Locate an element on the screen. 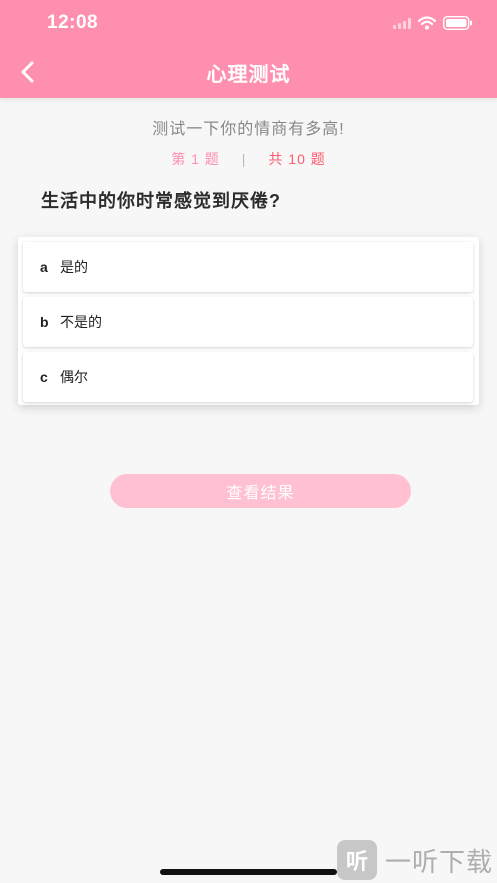 The image size is (497, 883). status-icons is located at coordinates (433, 23).